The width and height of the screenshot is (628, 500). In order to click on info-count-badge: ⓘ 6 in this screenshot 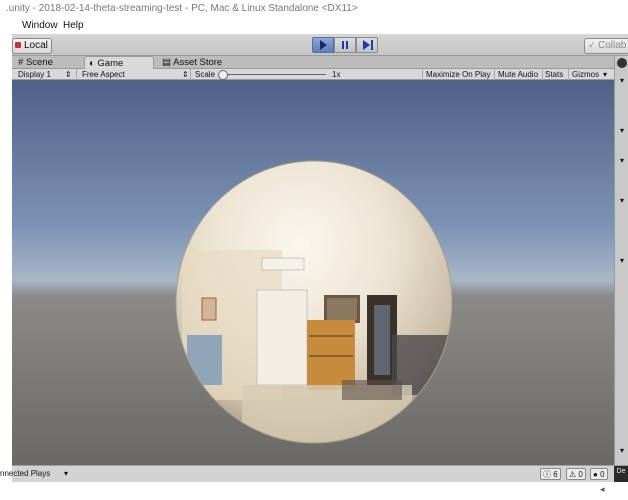, I will do `click(550, 474)`.